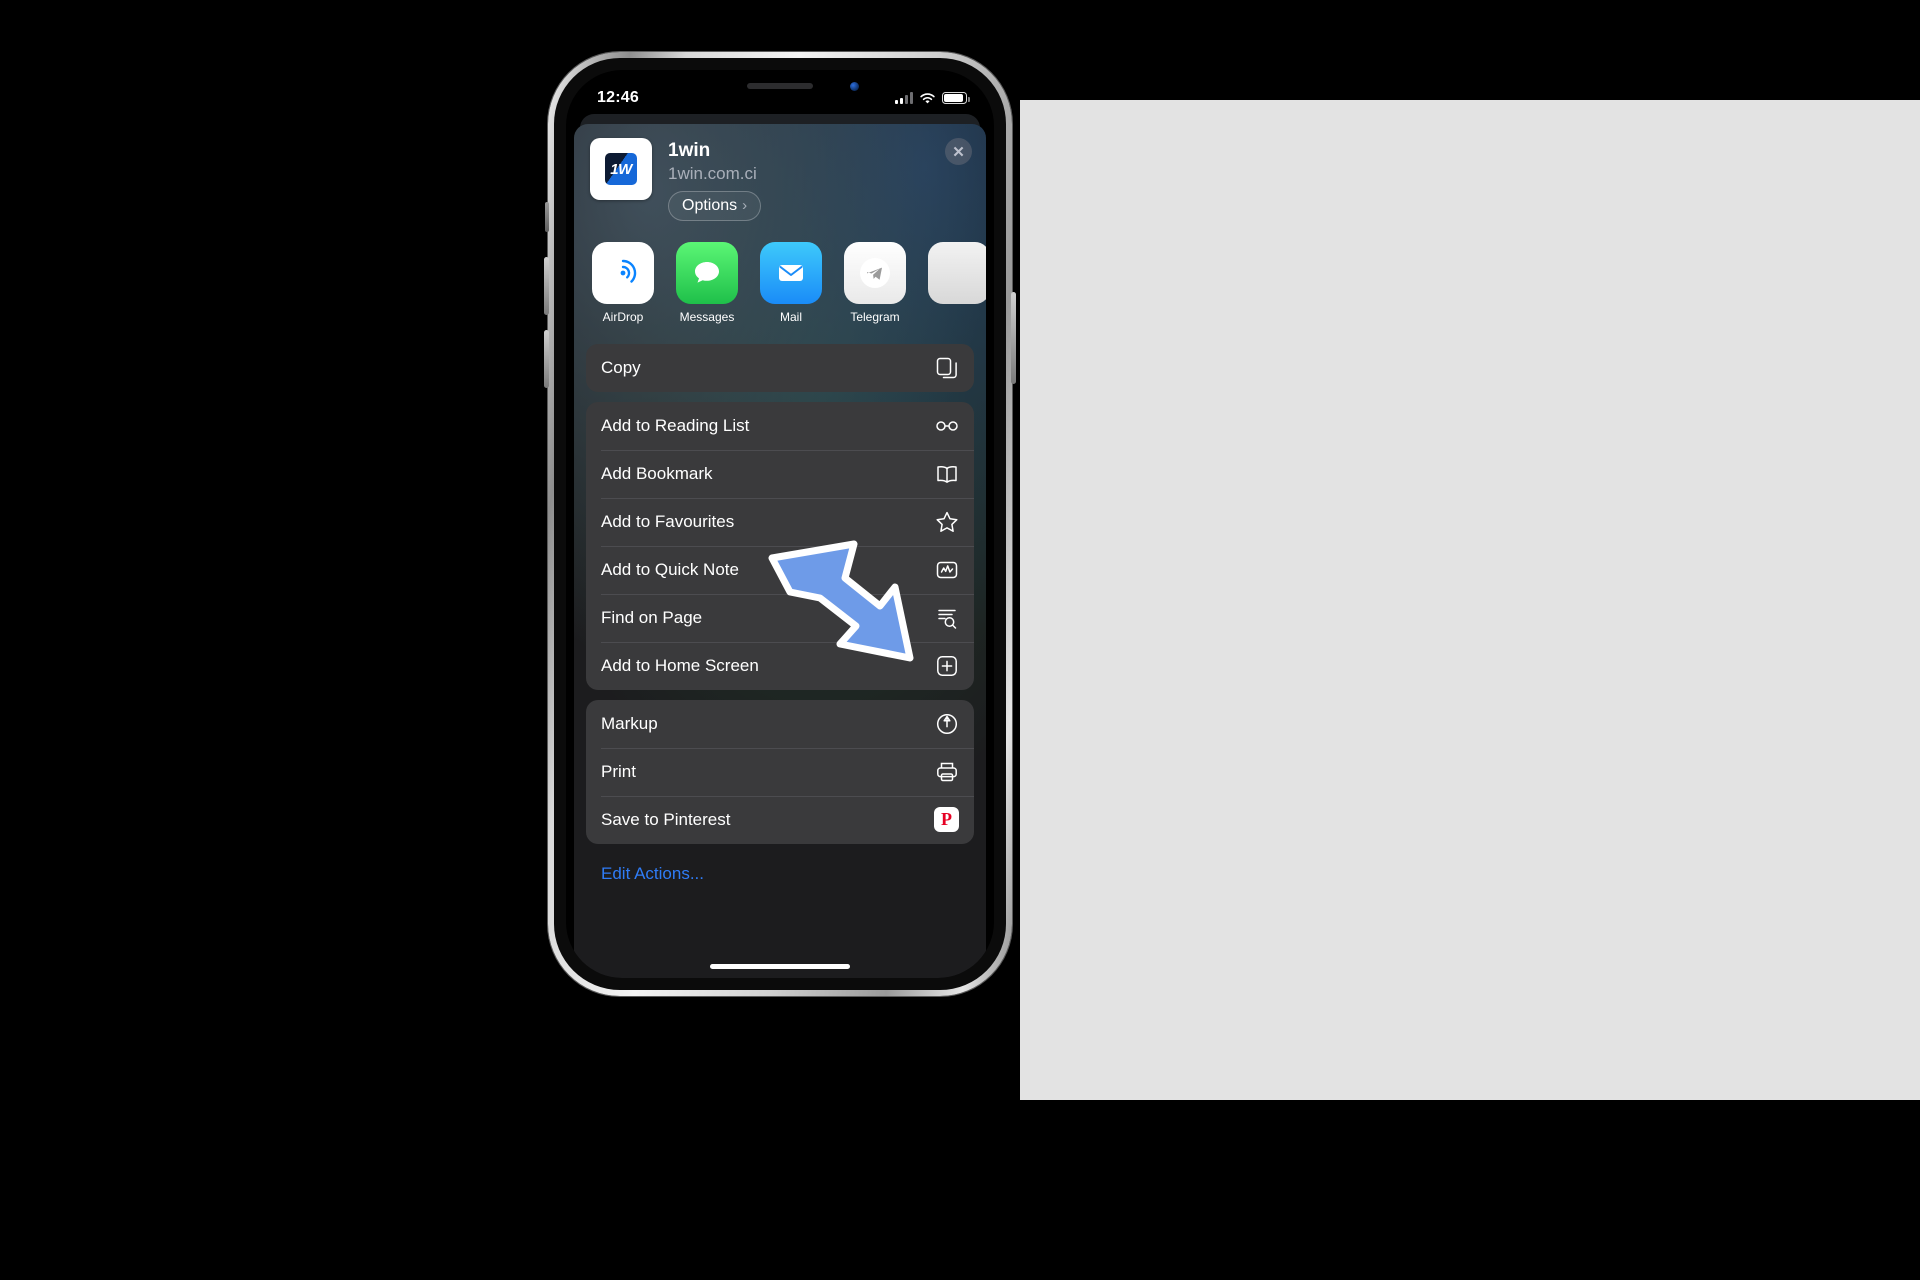 The image size is (1920, 1280). I want to click on action-label: Find on Page, so click(652, 617).